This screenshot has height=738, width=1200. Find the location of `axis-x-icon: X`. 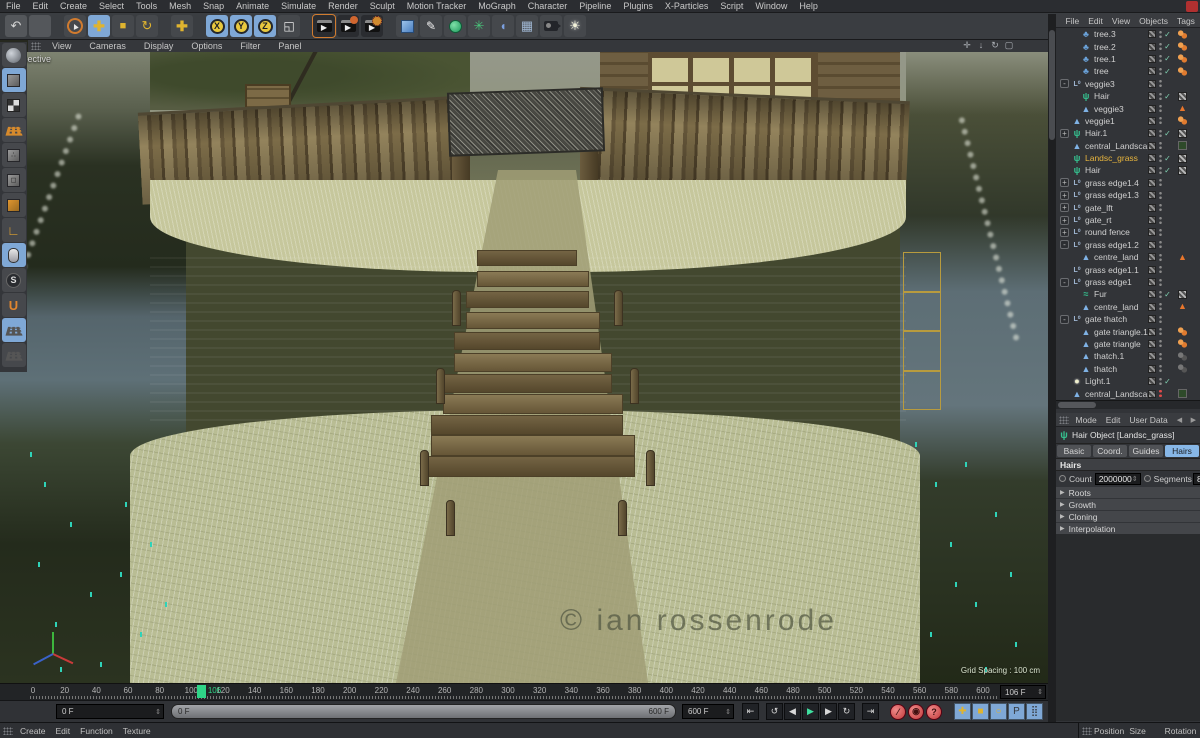

axis-x-icon: X is located at coordinates (217, 26).